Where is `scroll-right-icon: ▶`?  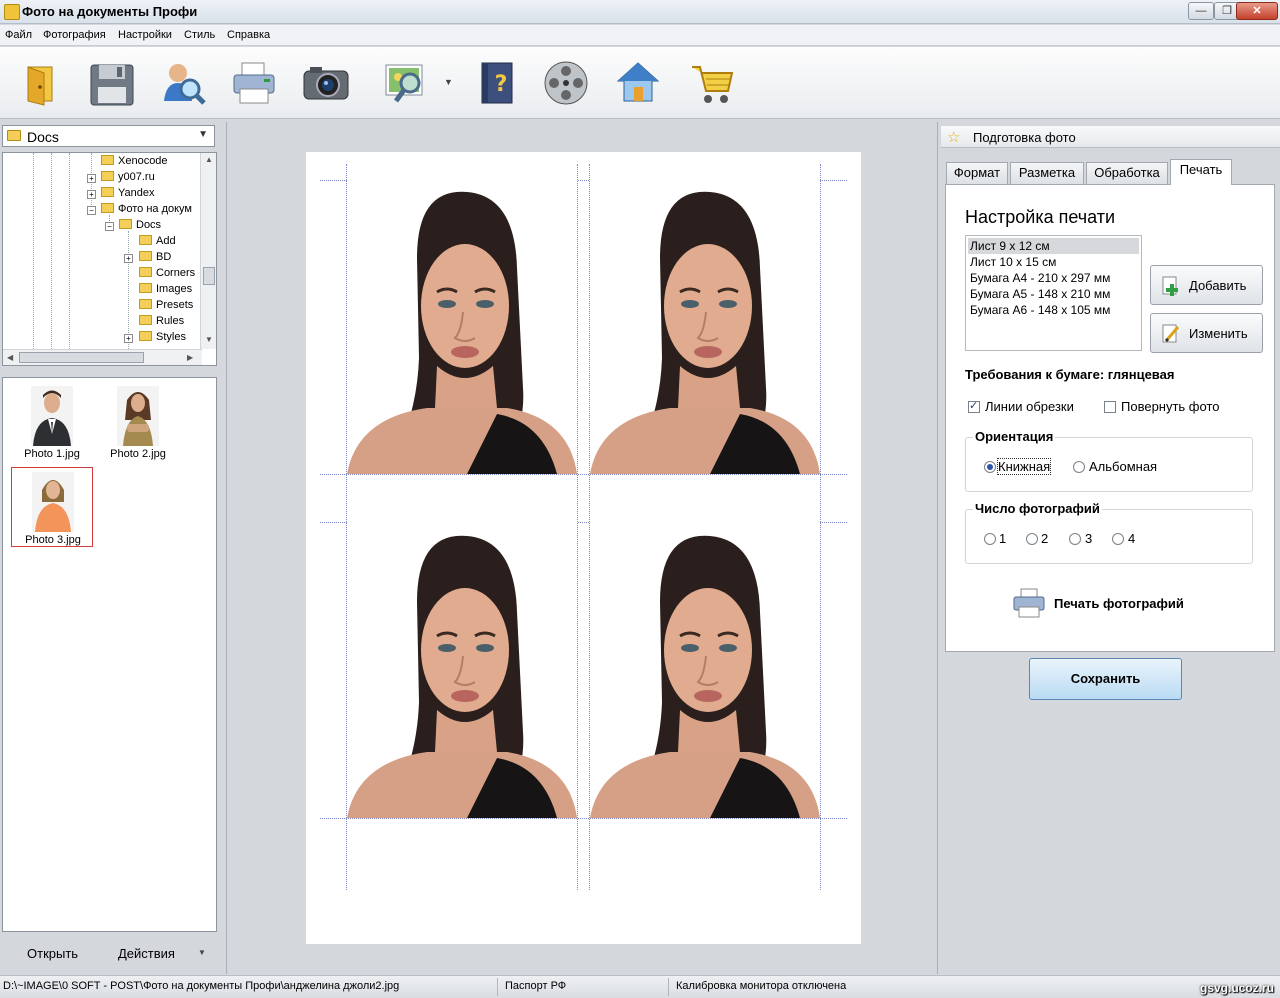
scroll-right-icon: ▶ is located at coordinates (190, 357).